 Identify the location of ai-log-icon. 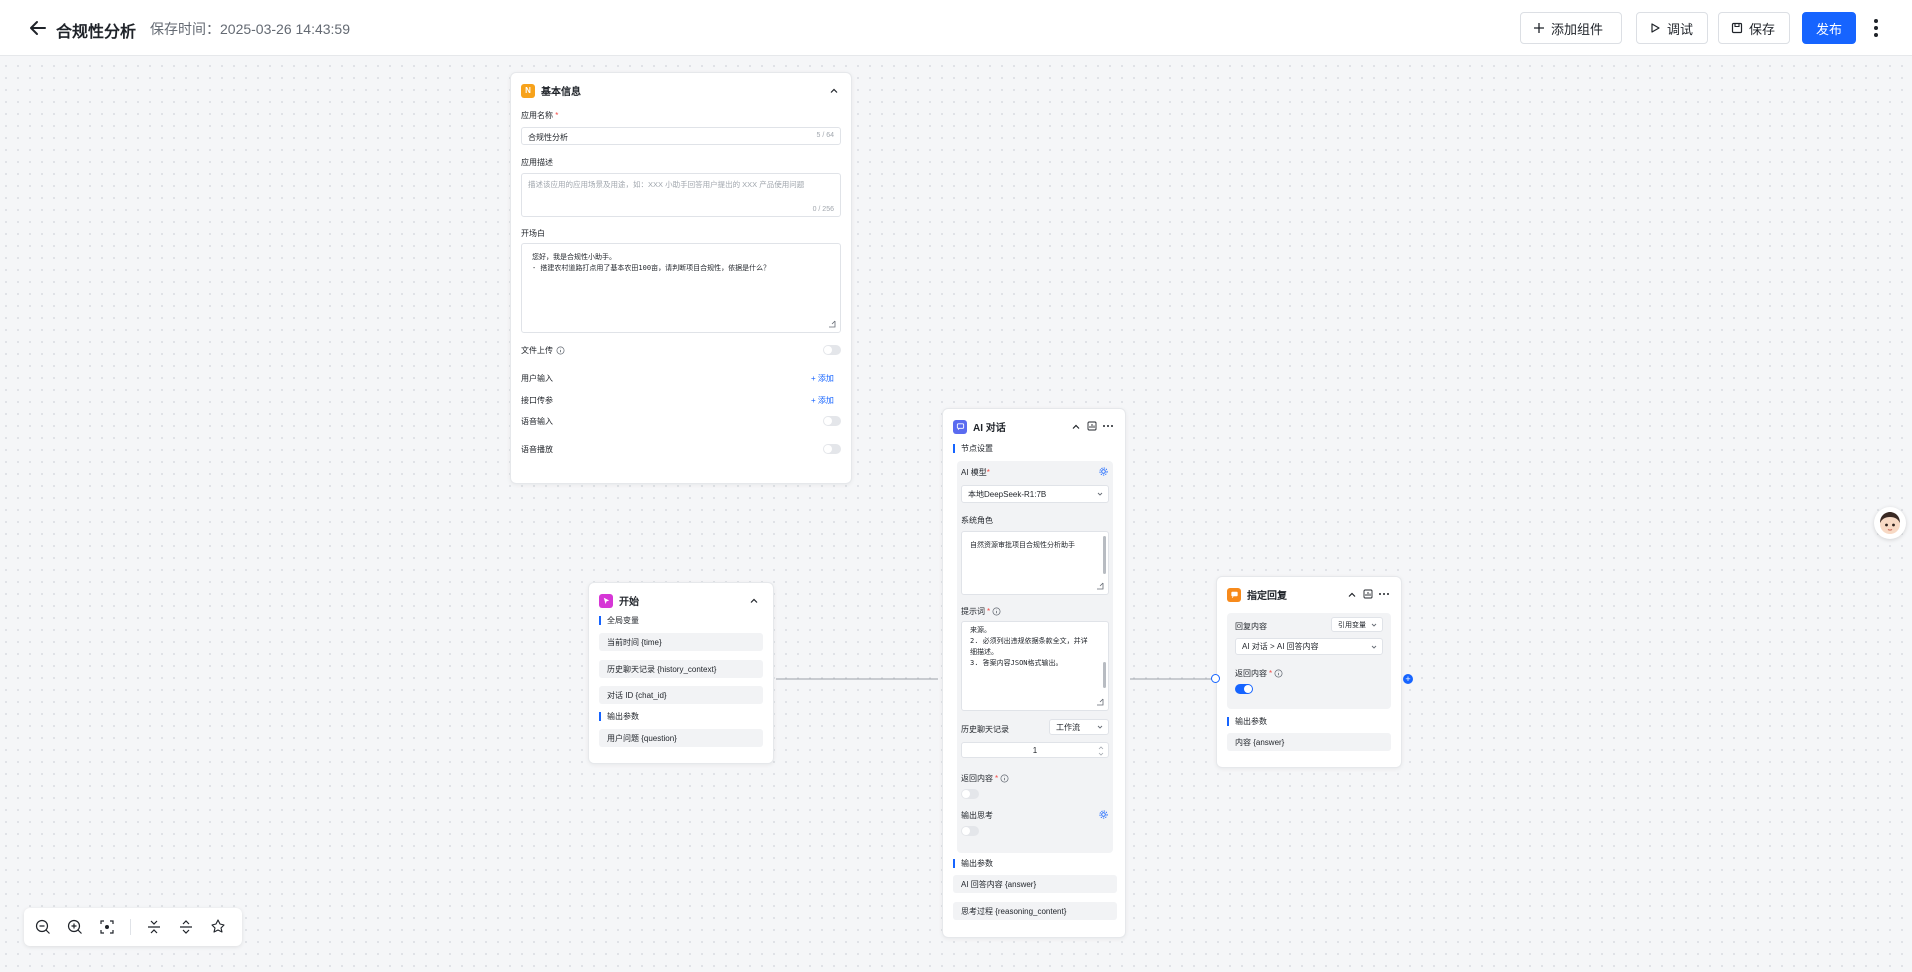
(1092, 426).